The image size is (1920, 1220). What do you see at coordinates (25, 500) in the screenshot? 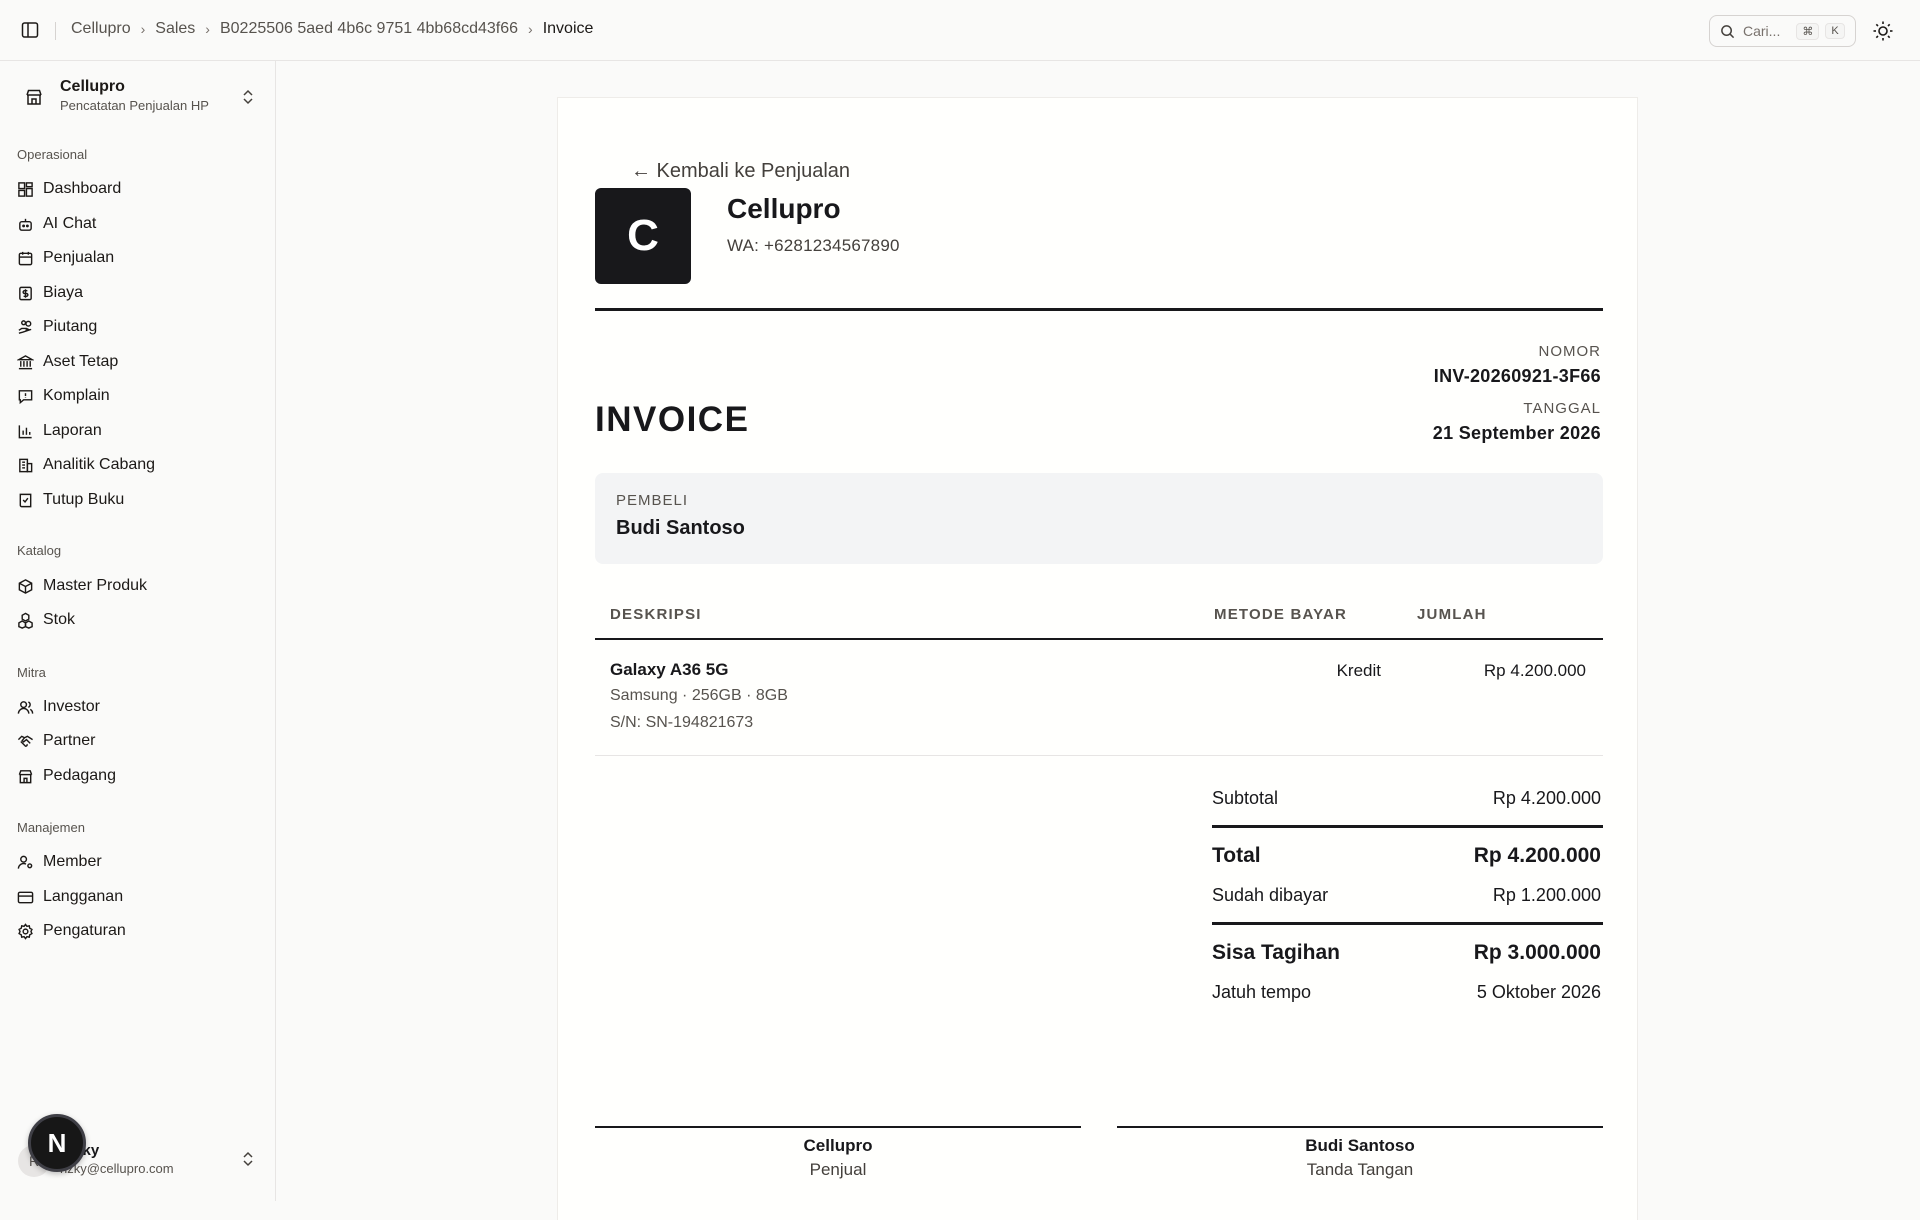
I see `book-check-icon` at bounding box center [25, 500].